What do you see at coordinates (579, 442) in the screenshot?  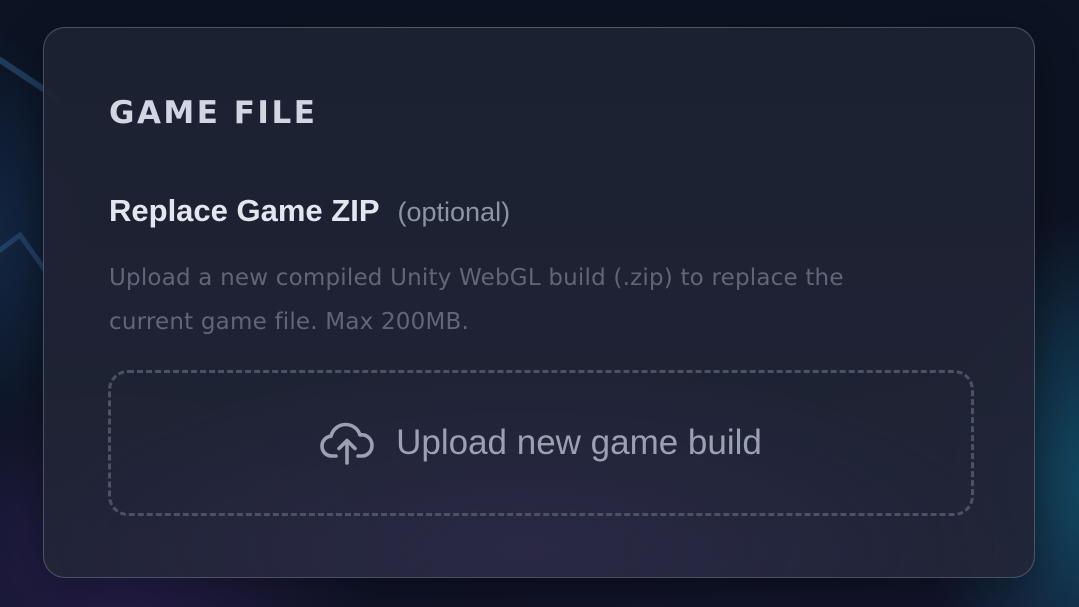 I see `upload-button-label: Upload new game build` at bounding box center [579, 442].